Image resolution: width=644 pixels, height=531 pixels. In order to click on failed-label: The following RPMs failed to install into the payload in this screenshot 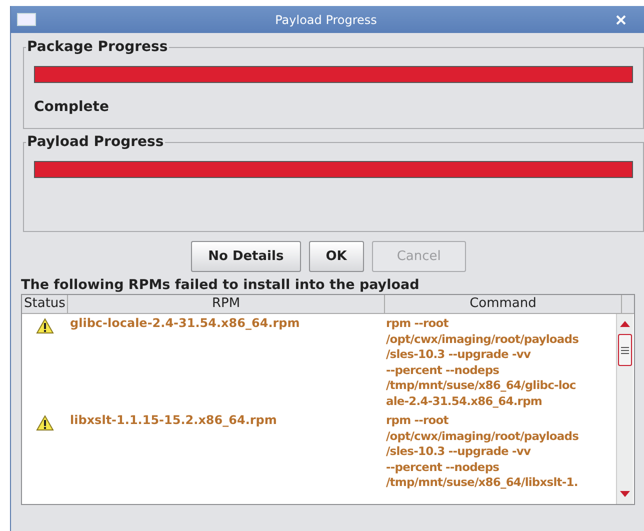, I will do `click(220, 285)`.